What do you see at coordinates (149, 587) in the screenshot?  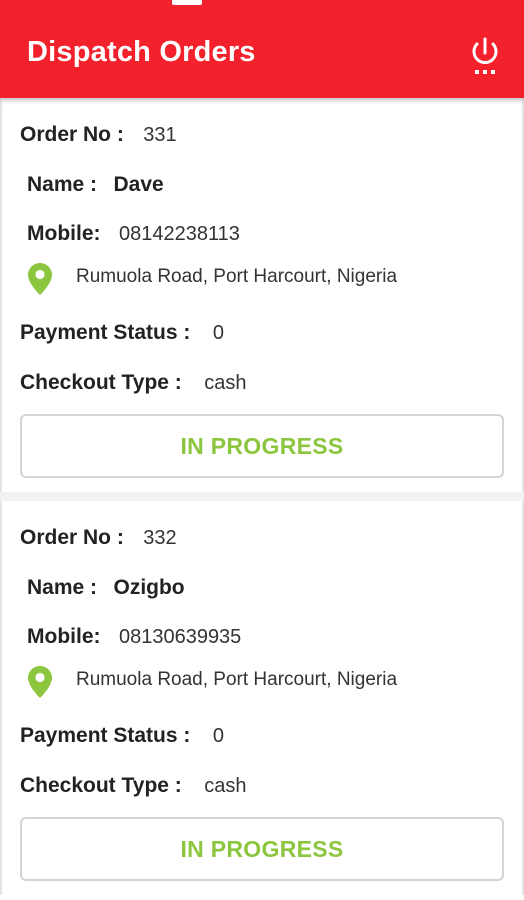 I see `name-value: Ozigbo` at bounding box center [149, 587].